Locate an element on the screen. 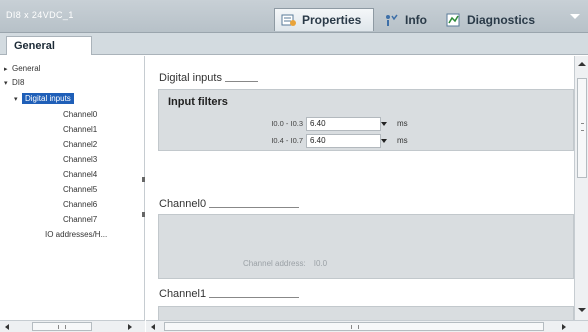 Image resolution: width=588 pixels, height=332 pixels. tab-diagnostics: Diagnostics is located at coordinates (502, 19).